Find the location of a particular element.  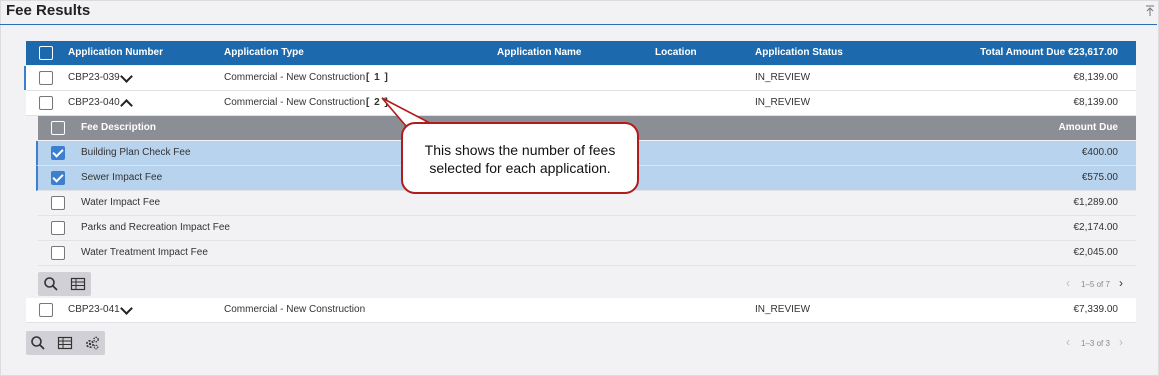

fees-toolbar is located at coordinates (64, 284).